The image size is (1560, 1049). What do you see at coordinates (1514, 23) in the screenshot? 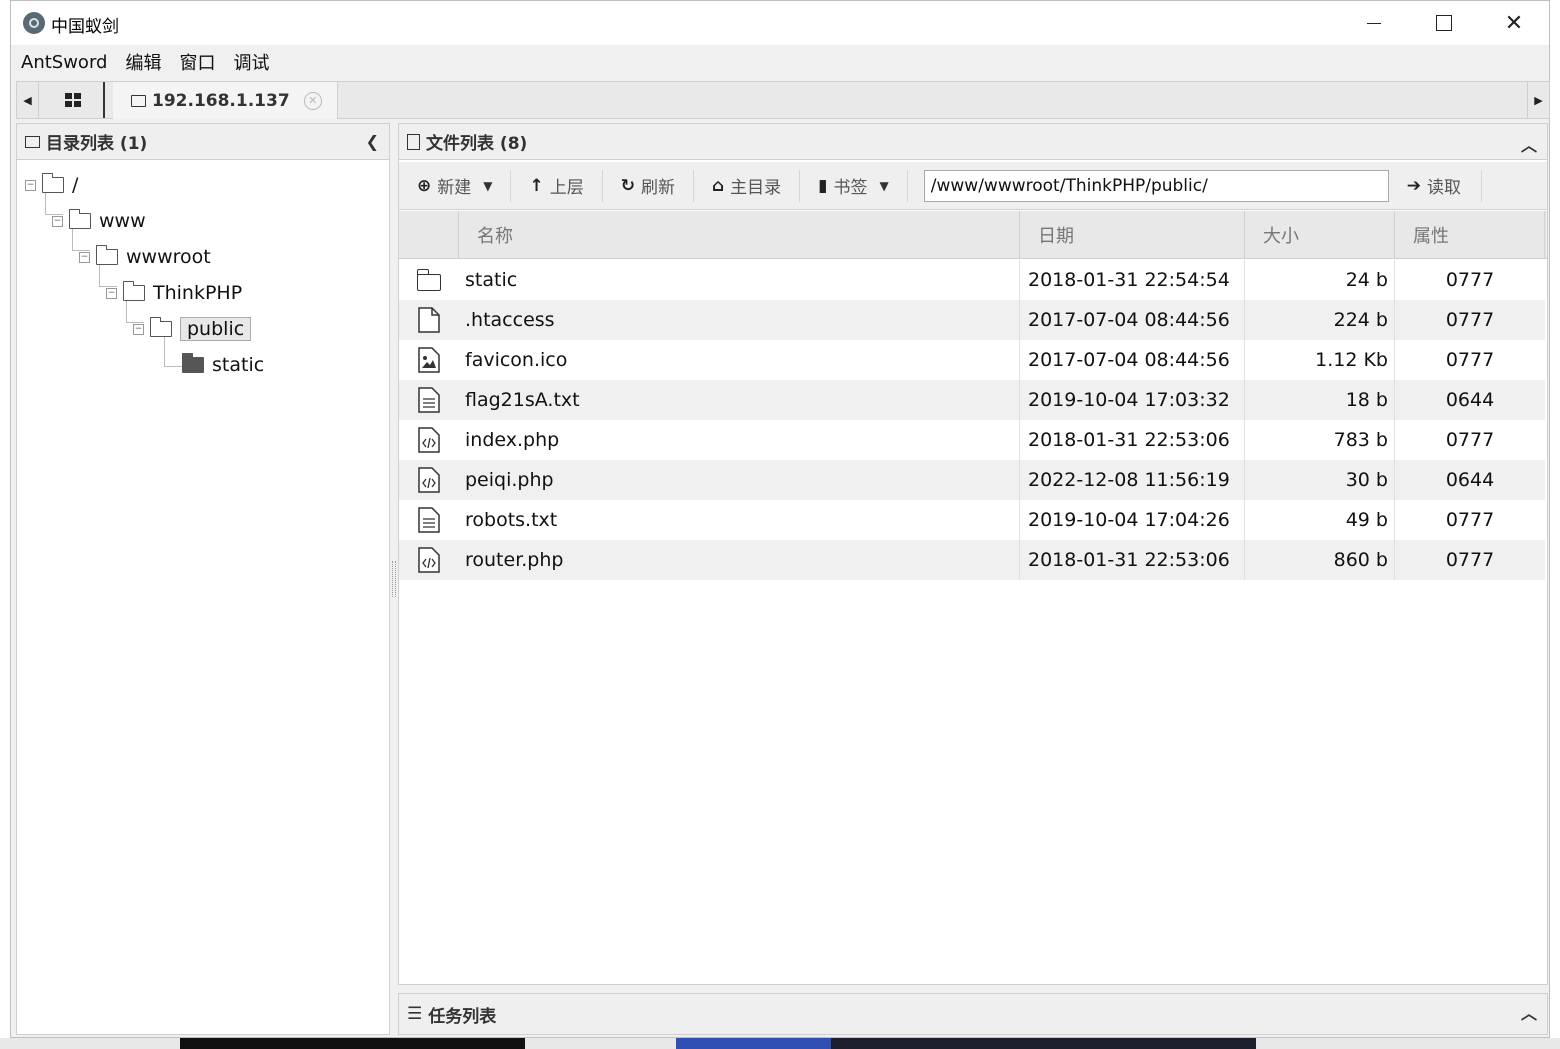
I see `close-button: ✕` at bounding box center [1514, 23].